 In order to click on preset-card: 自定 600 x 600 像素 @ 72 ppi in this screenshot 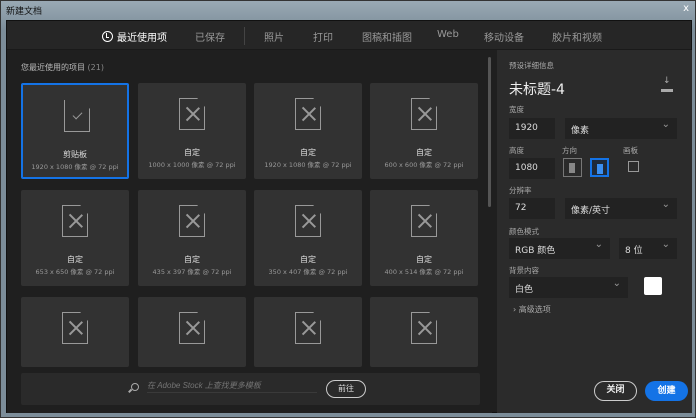, I will do `click(424, 131)`.